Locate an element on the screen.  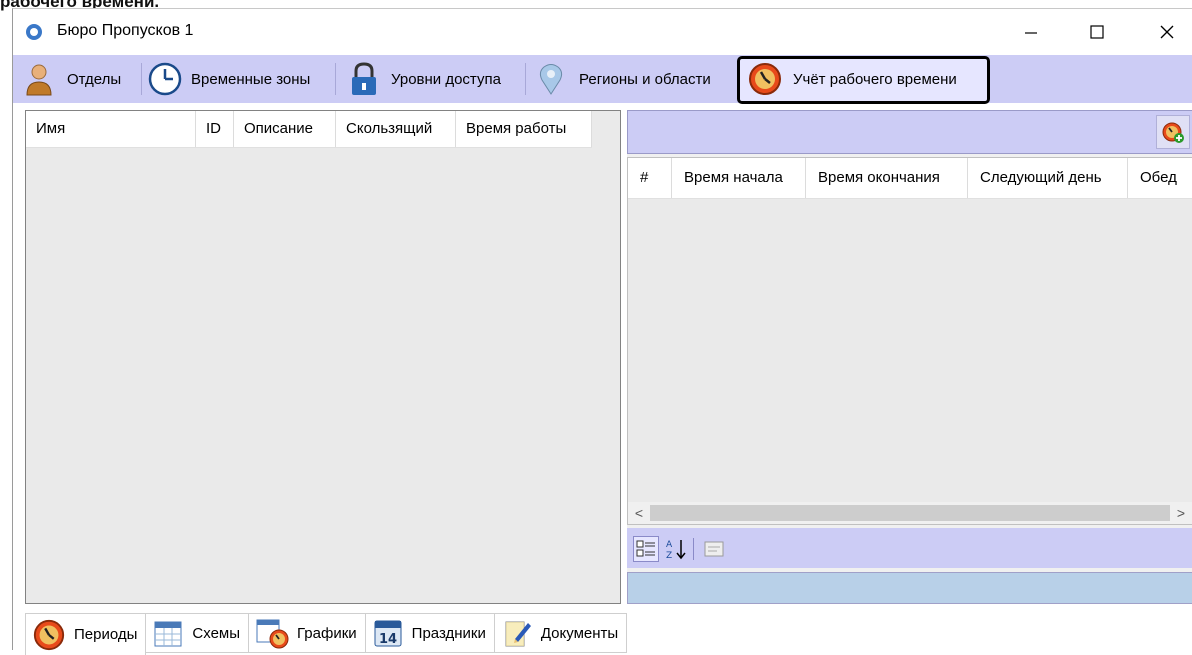
property-pages-icon is located at coordinates (714, 549).